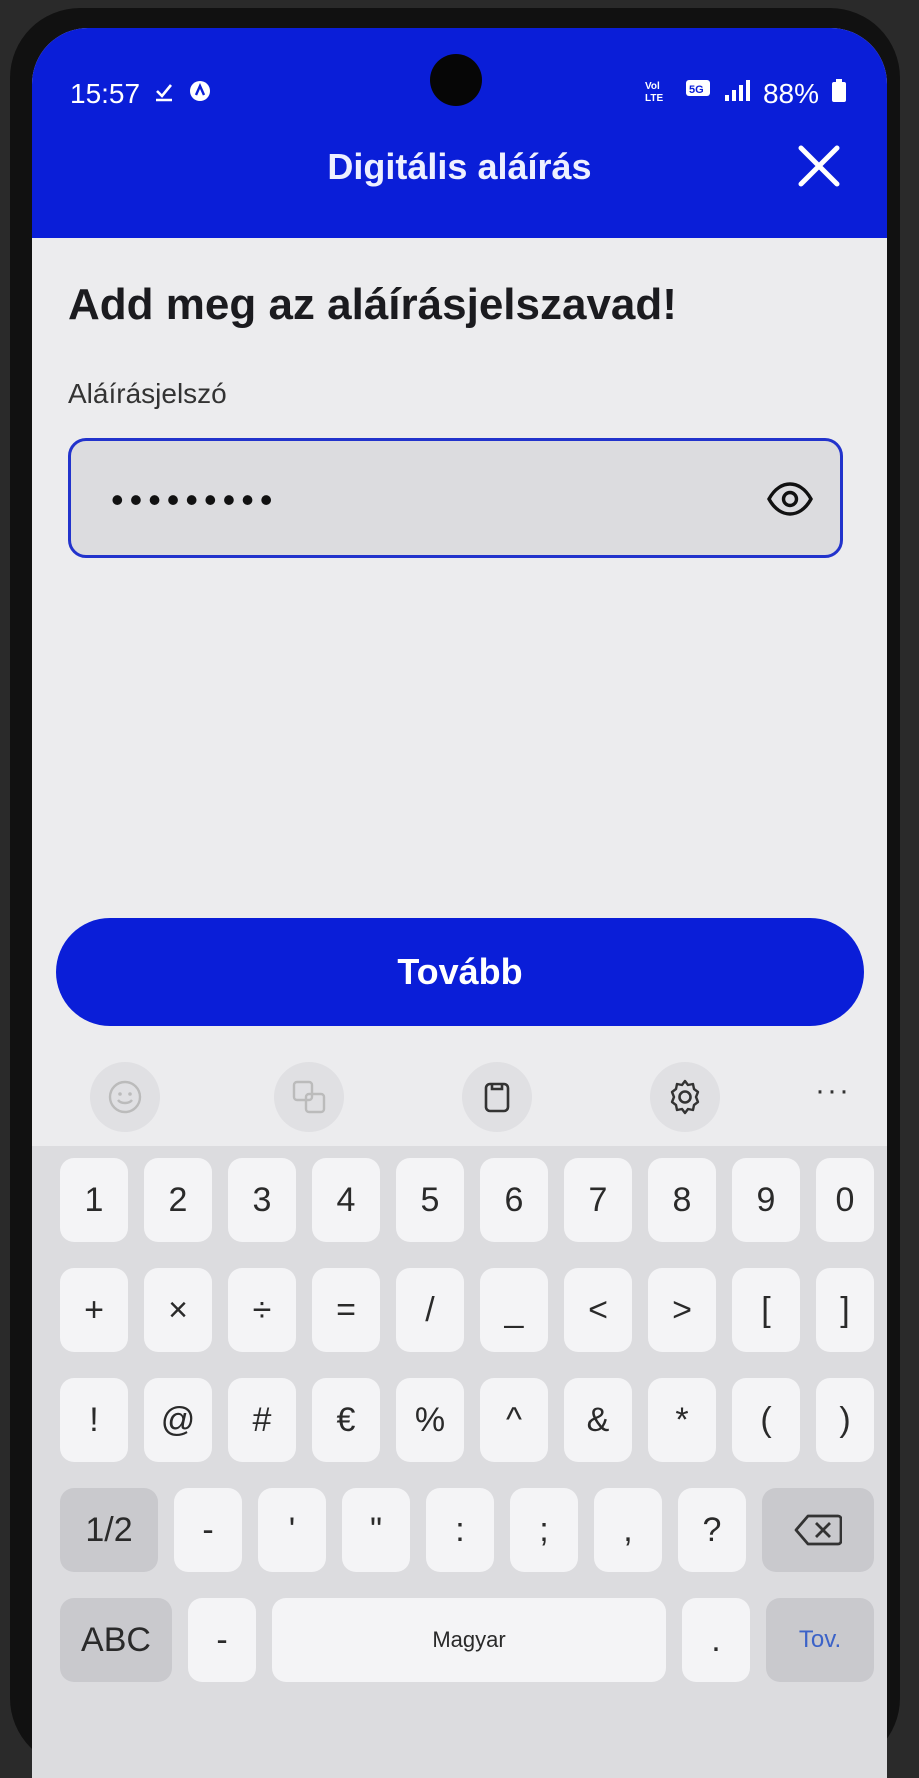 This screenshot has width=919, height=1778. What do you see at coordinates (346, 1310) in the screenshot?
I see `key: =` at bounding box center [346, 1310].